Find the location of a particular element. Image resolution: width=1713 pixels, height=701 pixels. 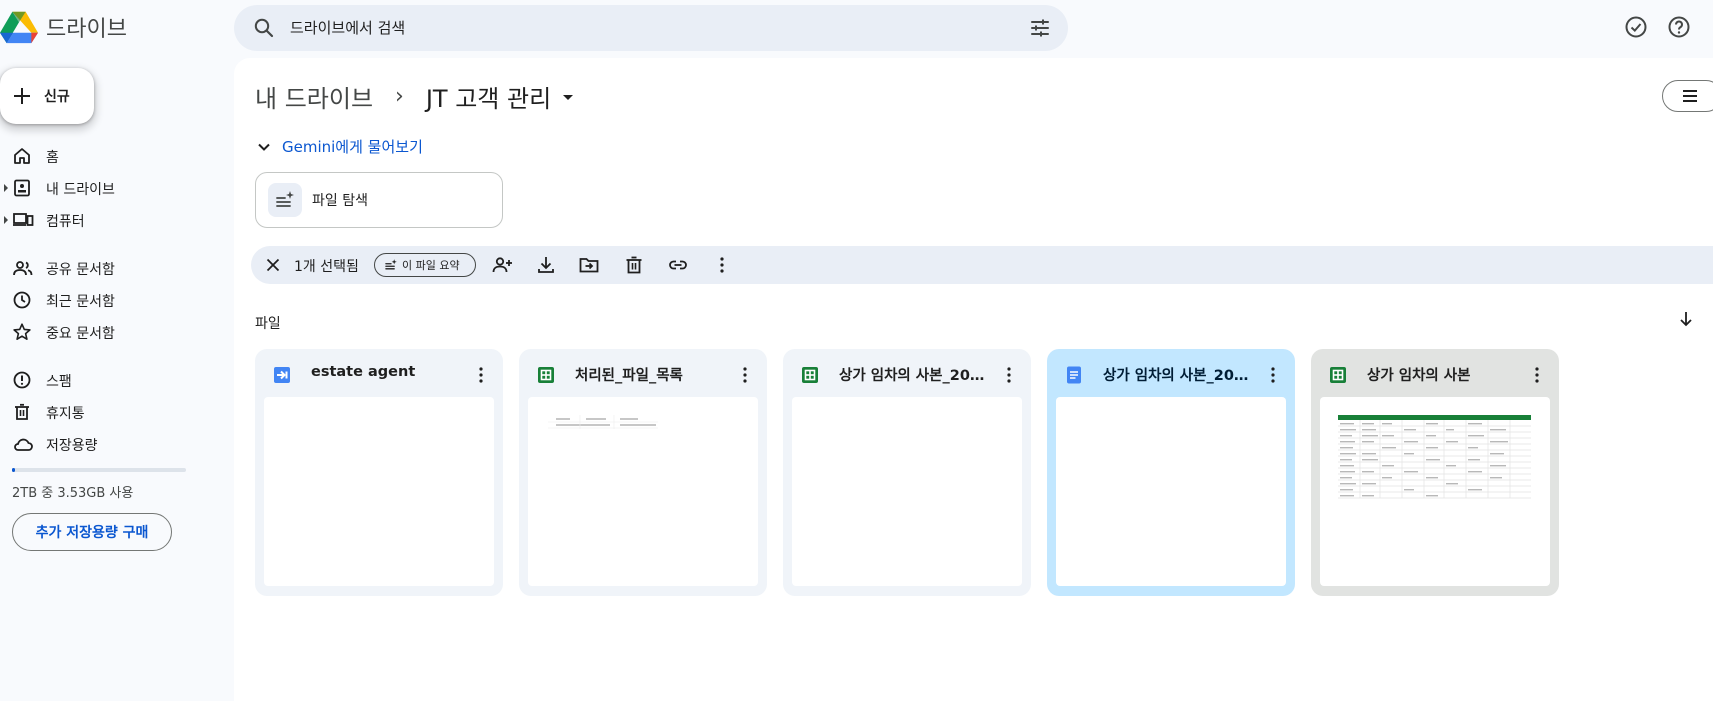

chevron-down-icon is located at coordinates (264, 147).